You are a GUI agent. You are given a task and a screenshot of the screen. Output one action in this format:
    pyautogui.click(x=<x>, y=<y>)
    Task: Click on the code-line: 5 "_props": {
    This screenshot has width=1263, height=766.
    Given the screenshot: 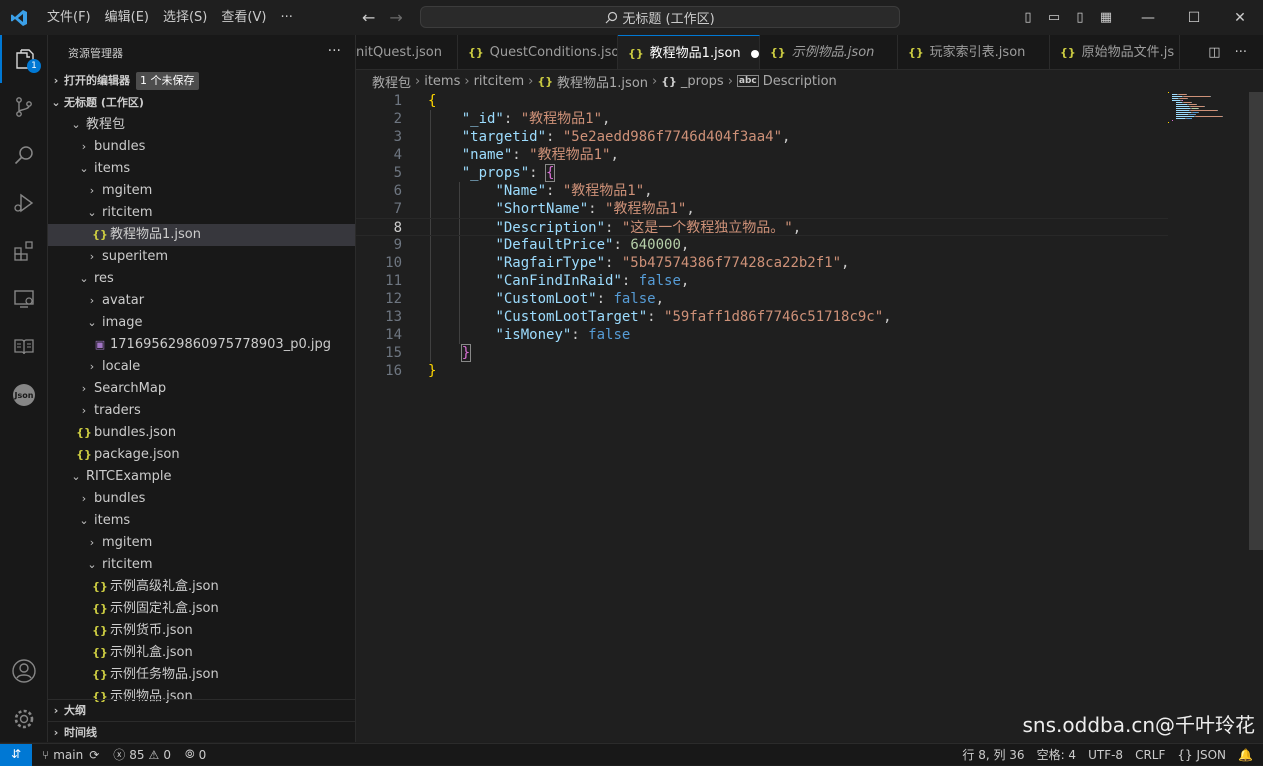 What is the action you would take?
    pyautogui.click(x=762, y=173)
    